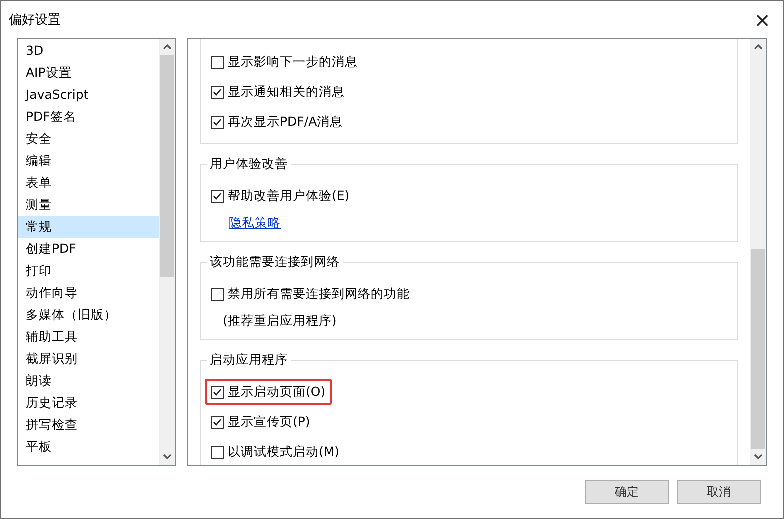 This screenshot has width=784, height=519. I want to click on category-item: 多媒体（旧版）, so click(88, 315).